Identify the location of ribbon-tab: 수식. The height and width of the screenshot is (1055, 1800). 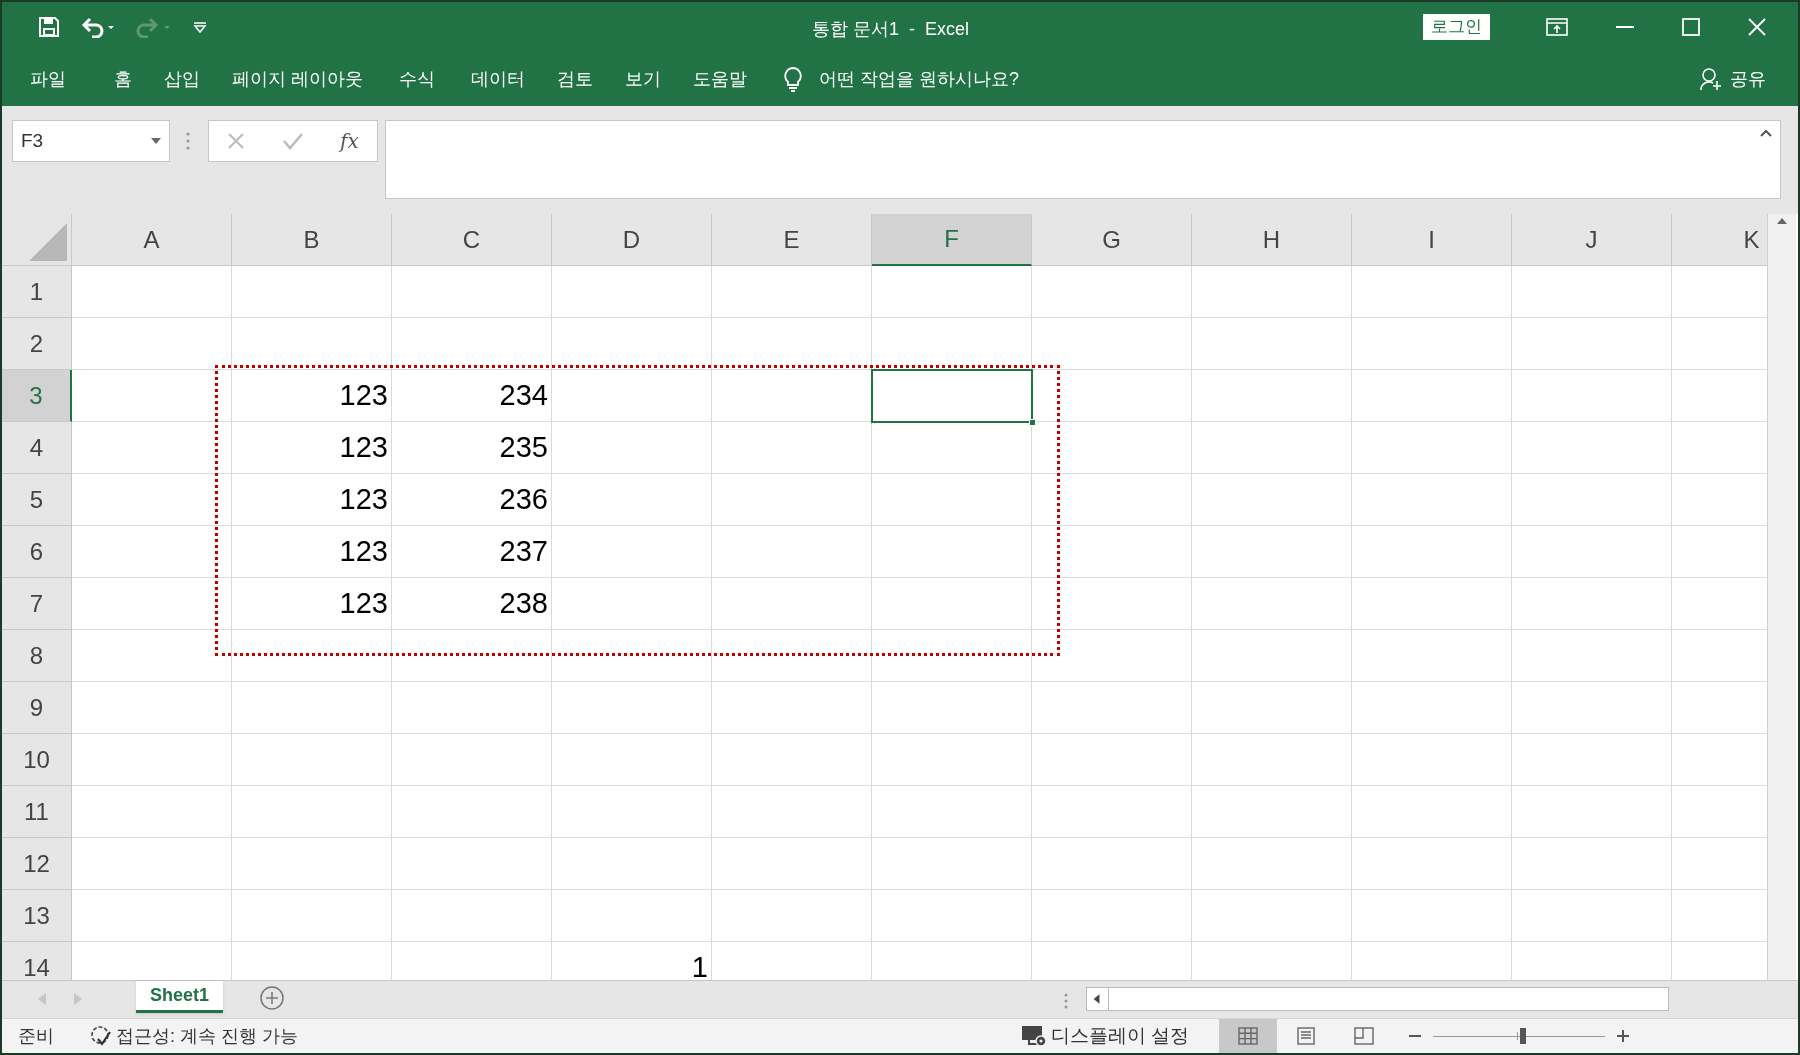
(417, 79).